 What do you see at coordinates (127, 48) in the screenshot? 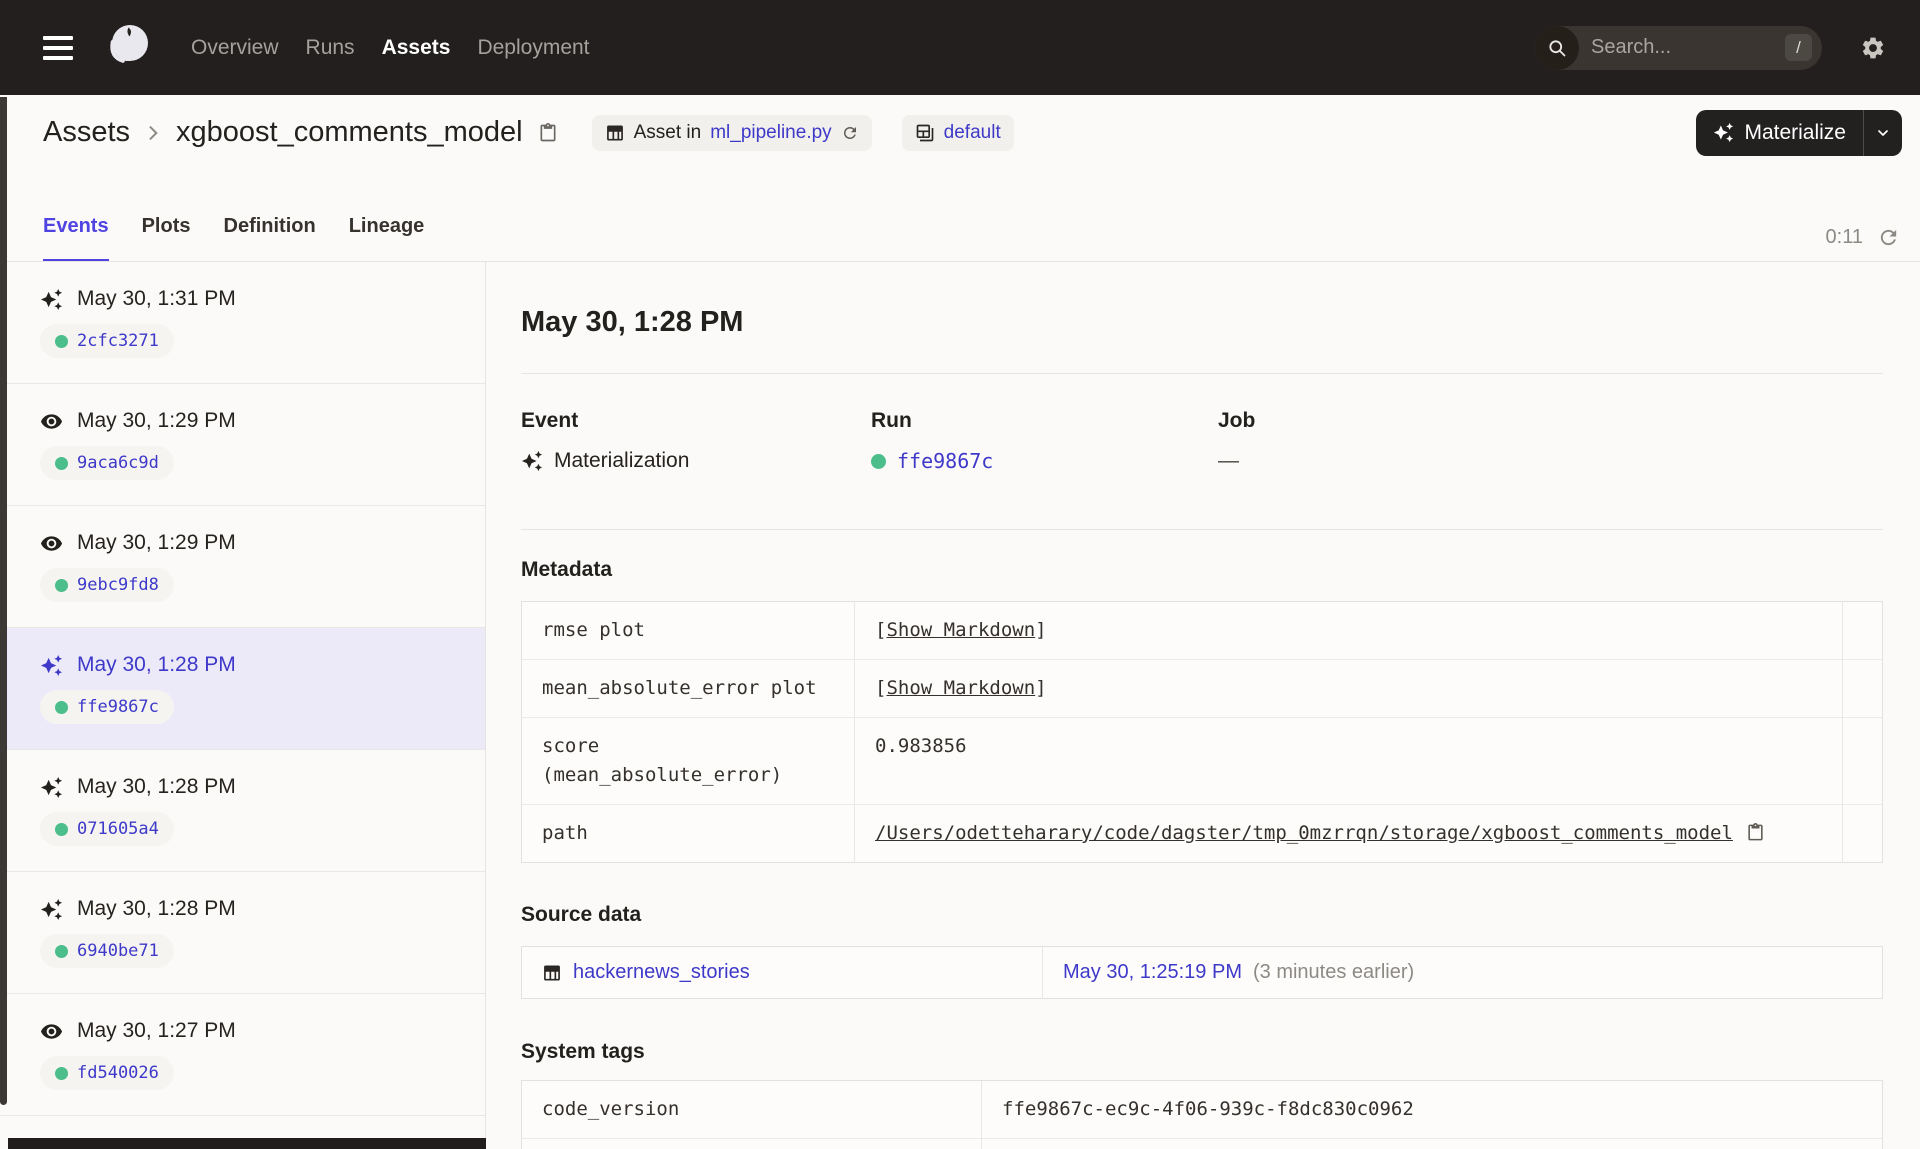
I see `dagster-logo-icon` at bounding box center [127, 48].